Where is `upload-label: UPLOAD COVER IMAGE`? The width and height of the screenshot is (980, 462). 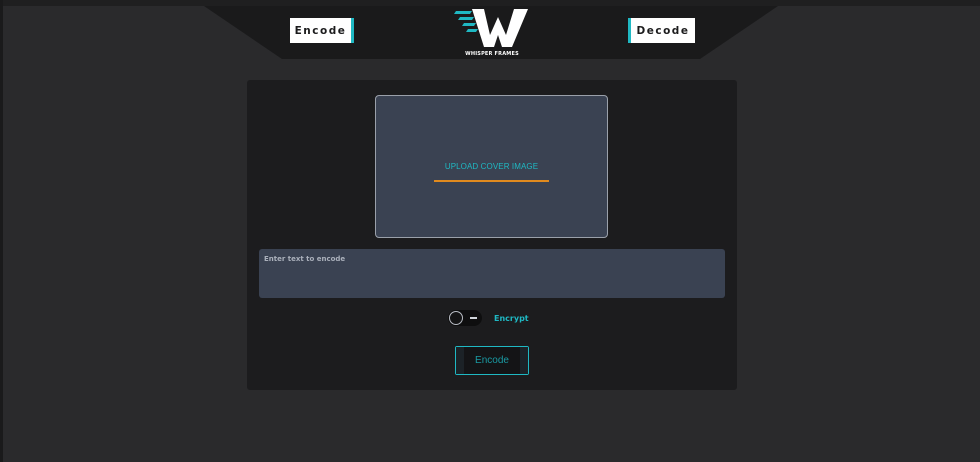 upload-label: UPLOAD COVER IMAGE is located at coordinates (491, 166).